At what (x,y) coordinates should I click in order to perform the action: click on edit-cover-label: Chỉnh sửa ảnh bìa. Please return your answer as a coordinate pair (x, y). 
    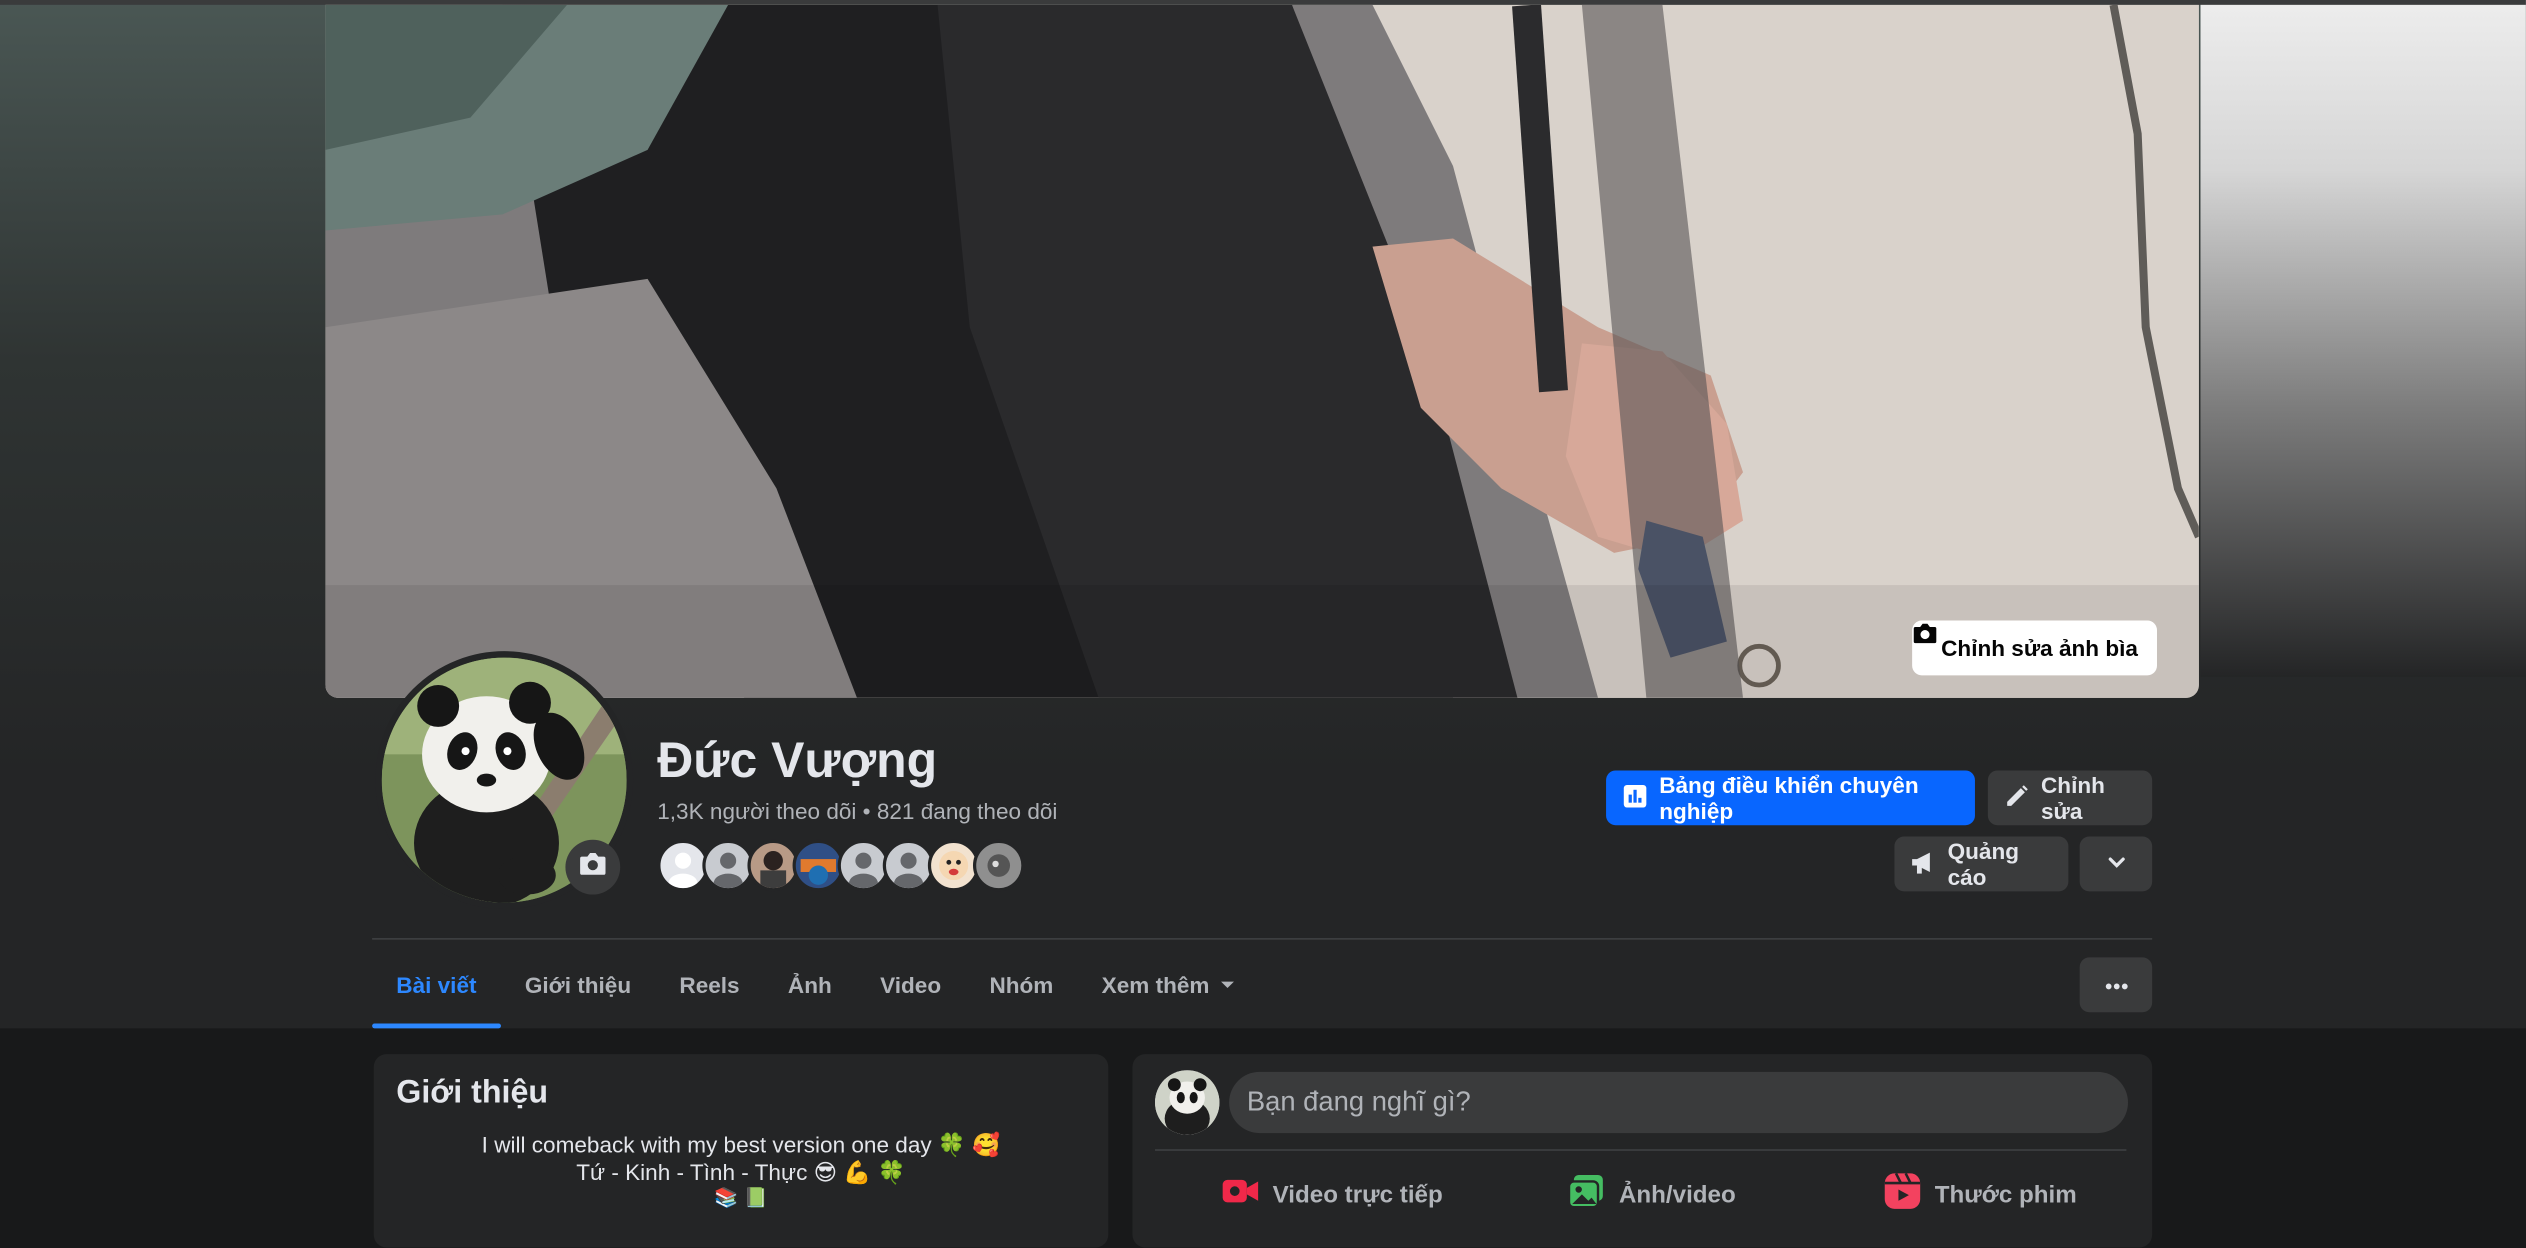
    Looking at the image, I should click on (2039, 648).